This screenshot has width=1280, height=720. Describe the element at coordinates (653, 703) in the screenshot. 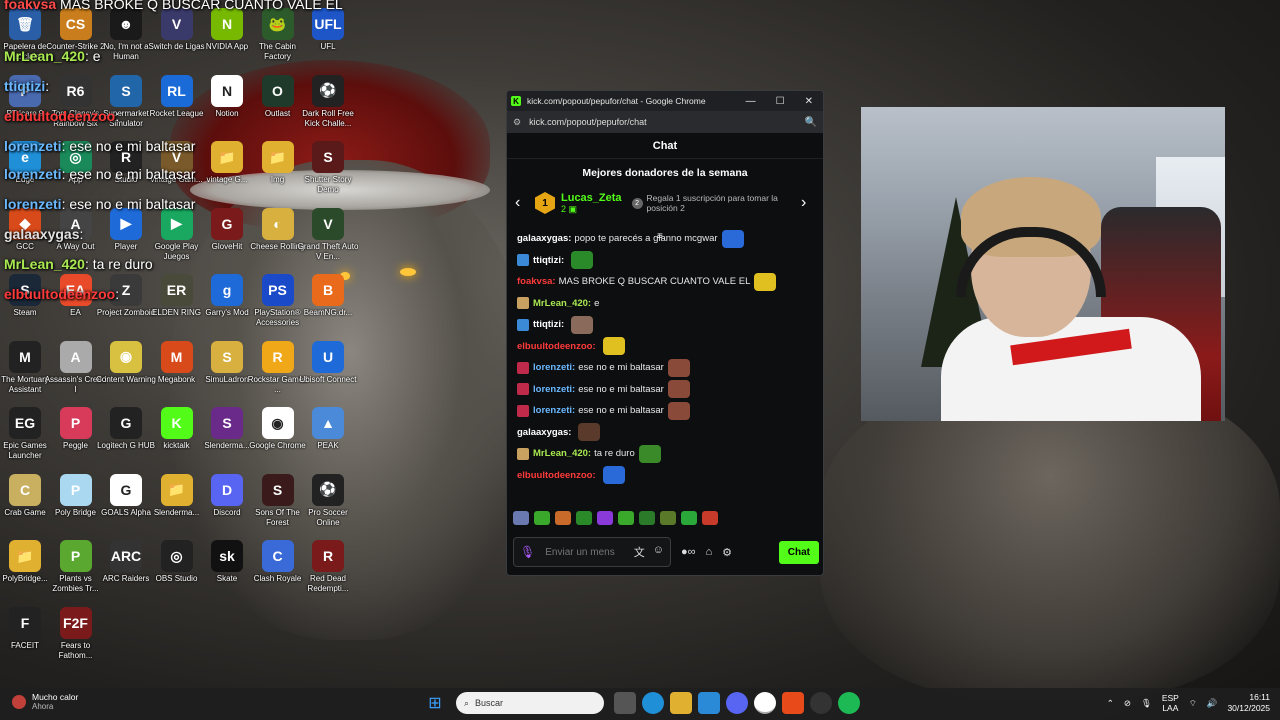

I see `edge-icon` at that location.